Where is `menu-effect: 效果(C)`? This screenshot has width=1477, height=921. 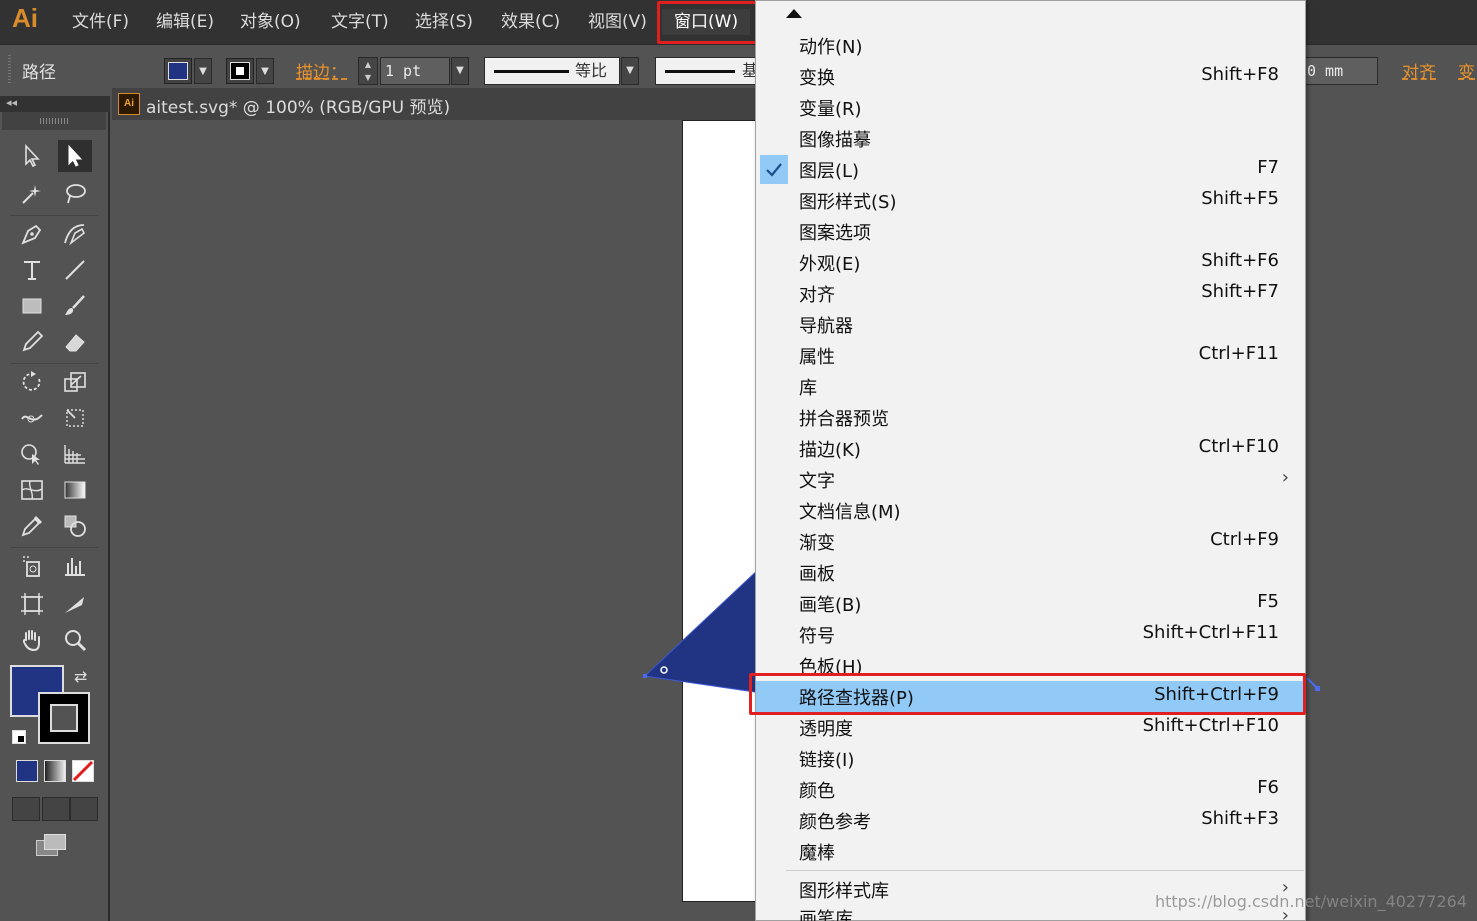 menu-effect: 效果(C) is located at coordinates (530, 22).